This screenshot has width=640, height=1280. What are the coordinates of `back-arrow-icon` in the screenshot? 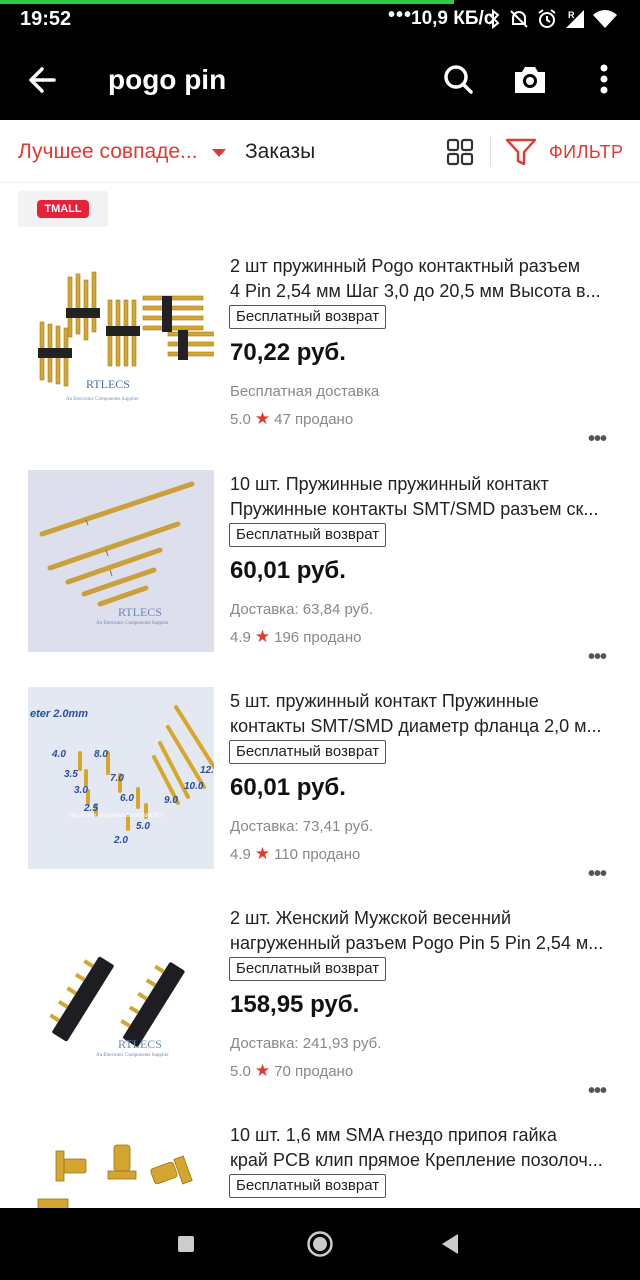 It's located at (44, 80).